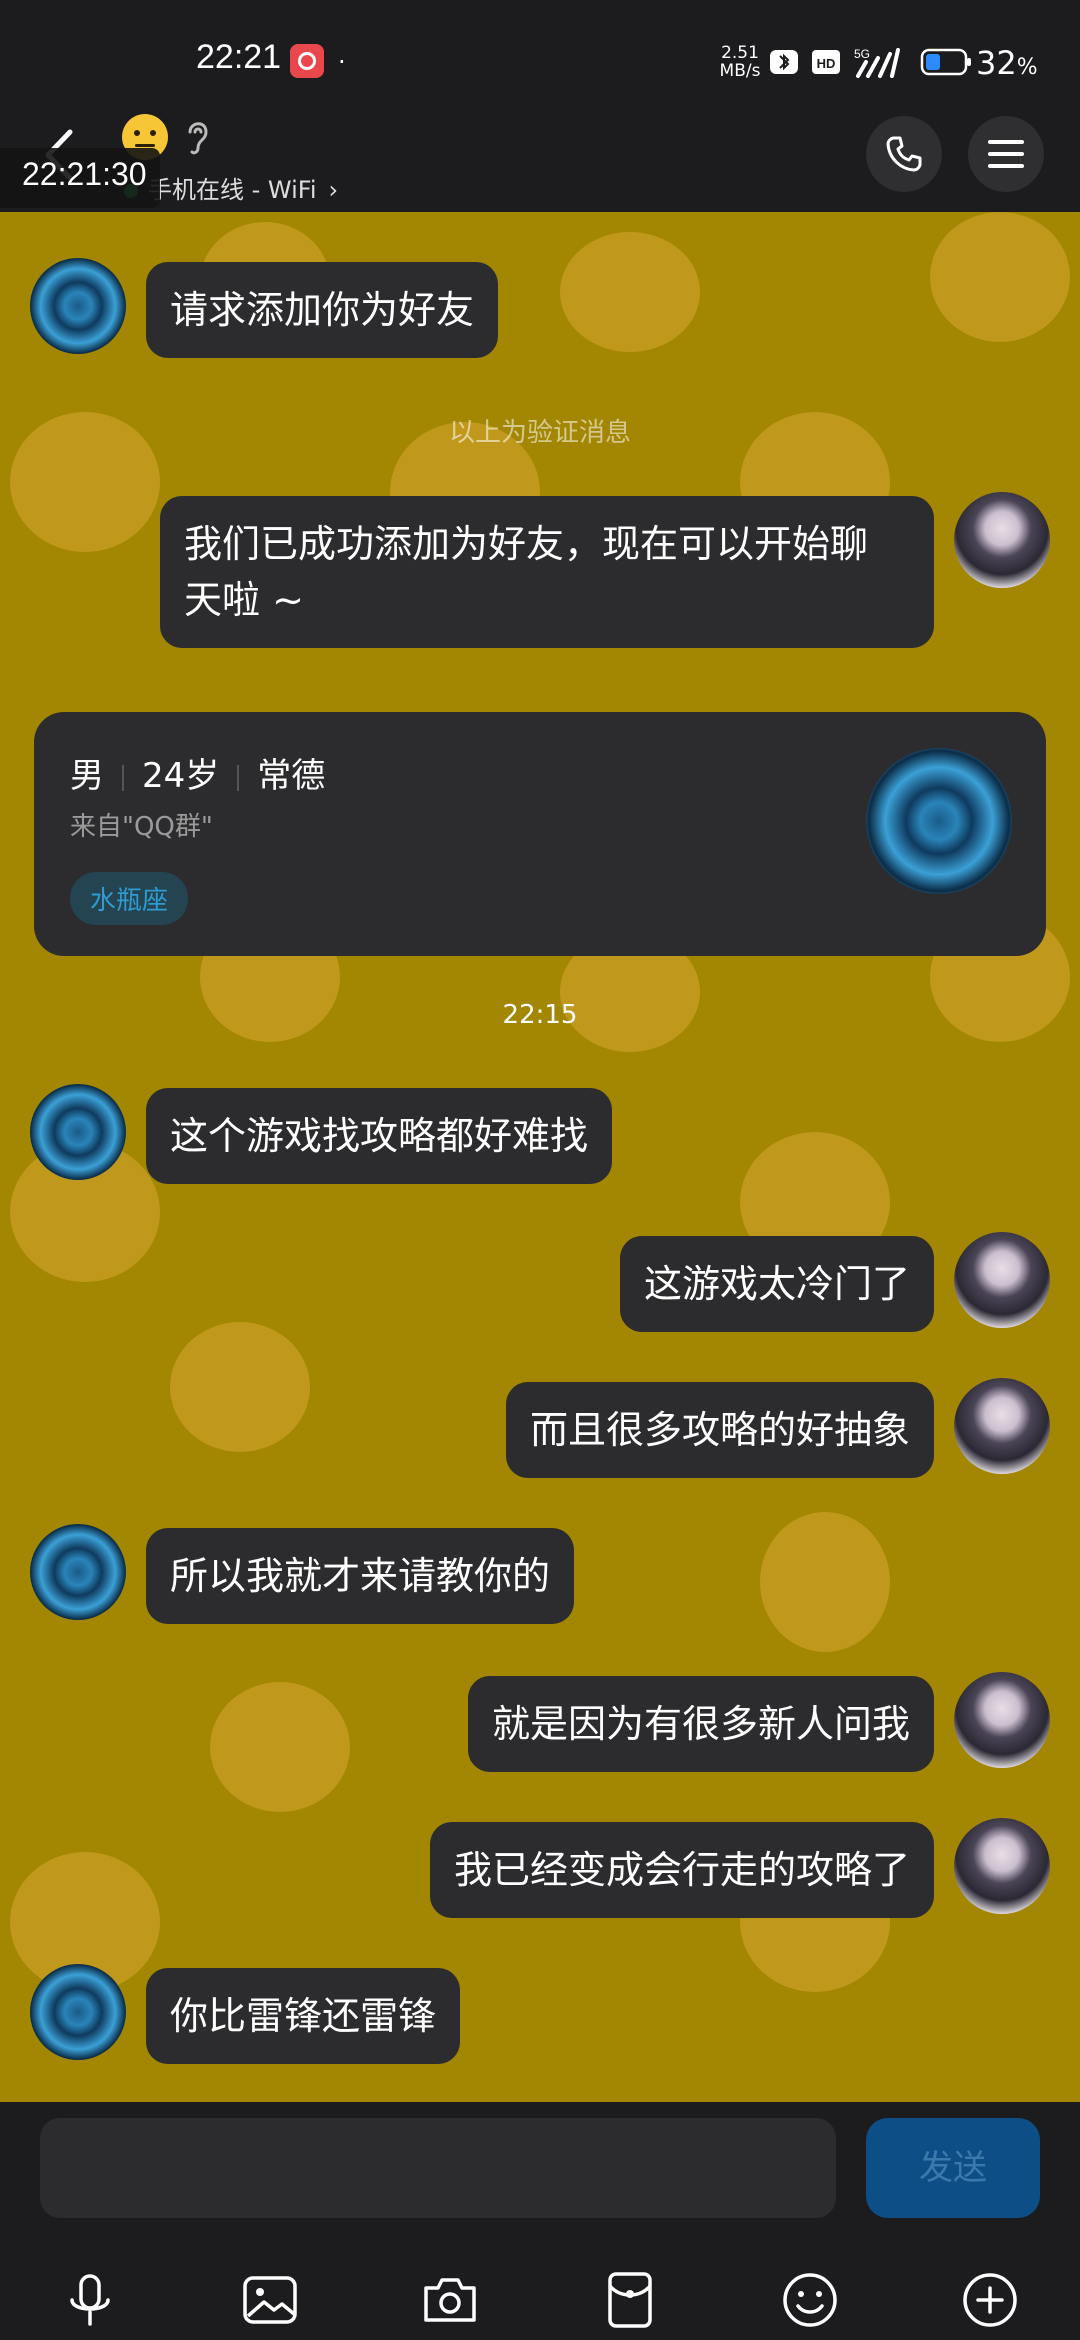 The width and height of the screenshot is (1080, 2340). I want to click on profile-info: 男 24岁 常德, so click(197, 772).